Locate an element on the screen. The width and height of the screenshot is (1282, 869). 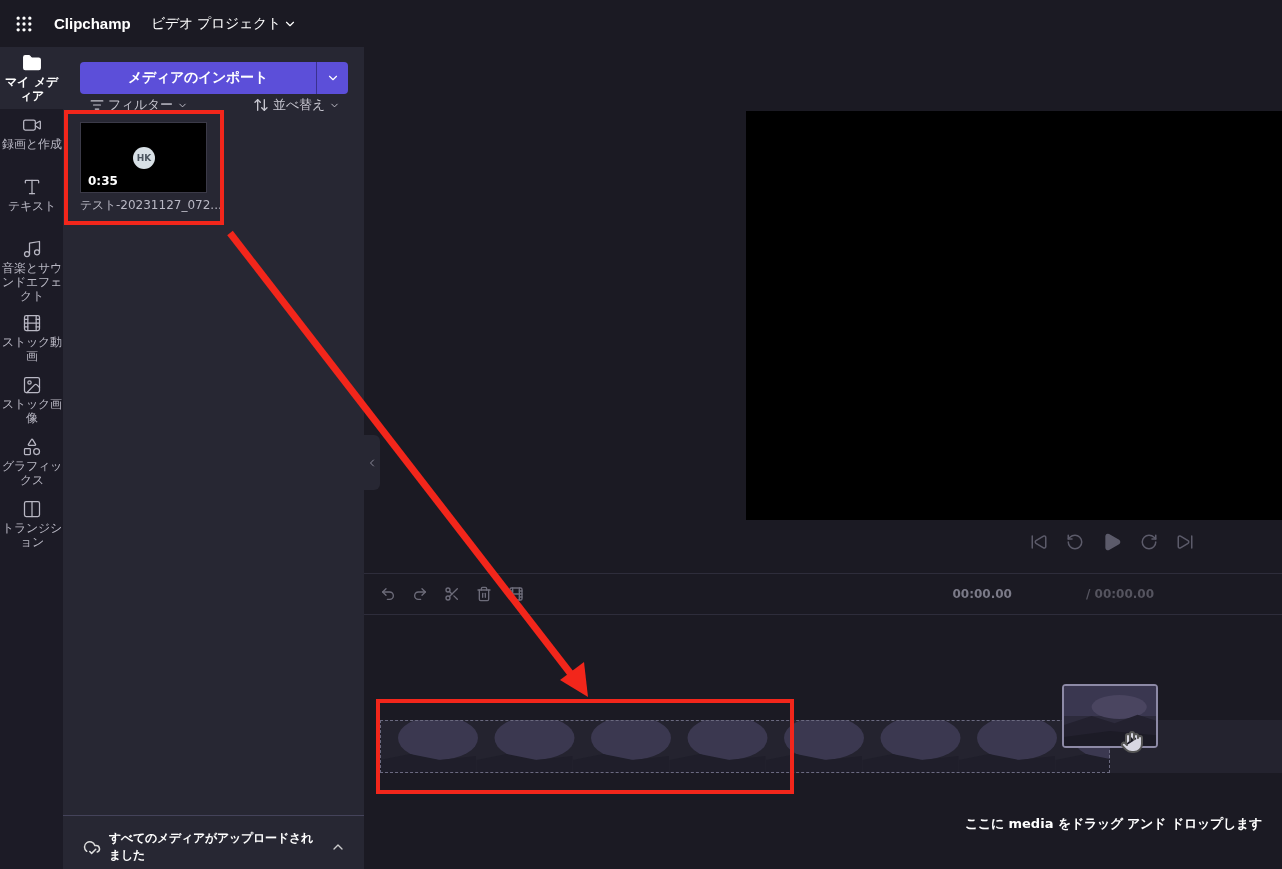
avatar-badge: HK is located at coordinates (144, 158).